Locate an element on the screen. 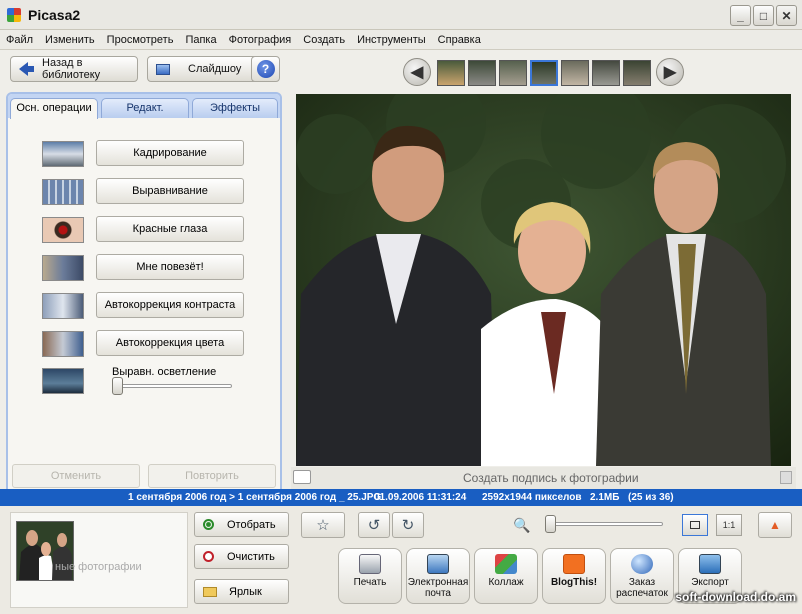 The image size is (802, 614). zoom-track is located at coordinates (607, 524).